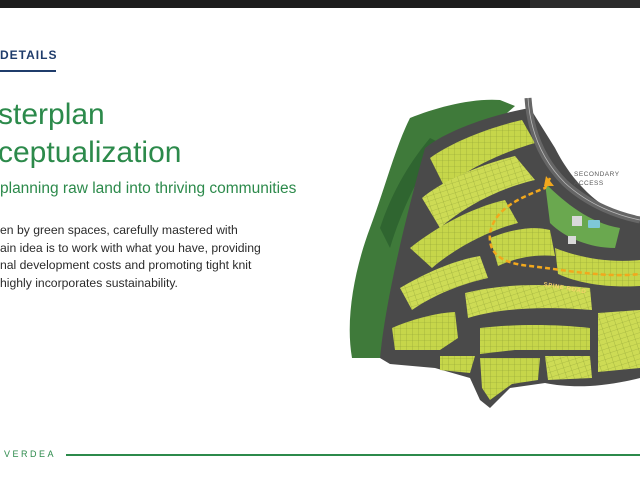 The height and width of the screenshot is (480, 640). What do you see at coordinates (594, 224) in the screenshot?
I see `amenity-pool` at bounding box center [594, 224].